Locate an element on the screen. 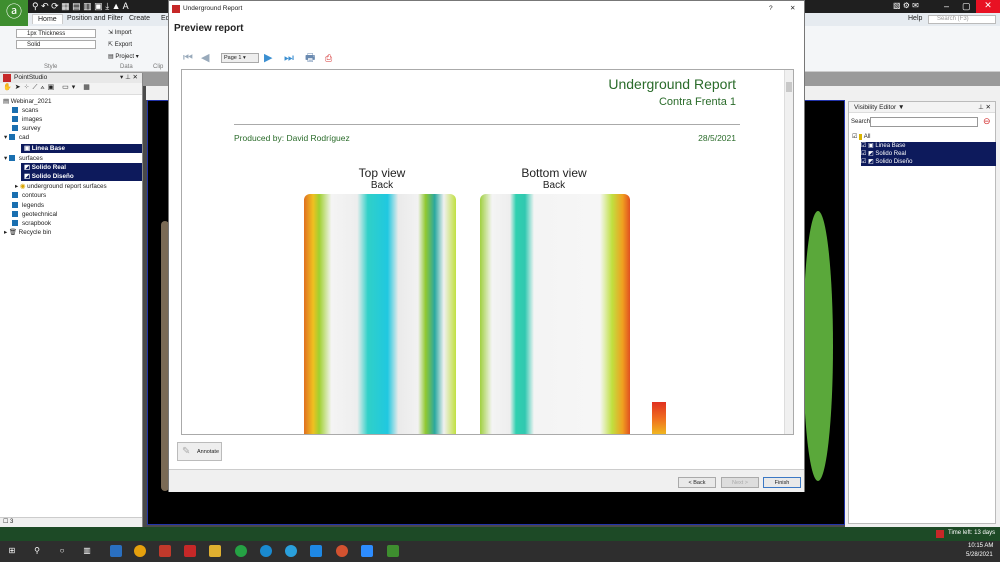 Image resolution: width=1000 pixels, height=562 pixels. tree-item: legends is located at coordinates (28, 205).